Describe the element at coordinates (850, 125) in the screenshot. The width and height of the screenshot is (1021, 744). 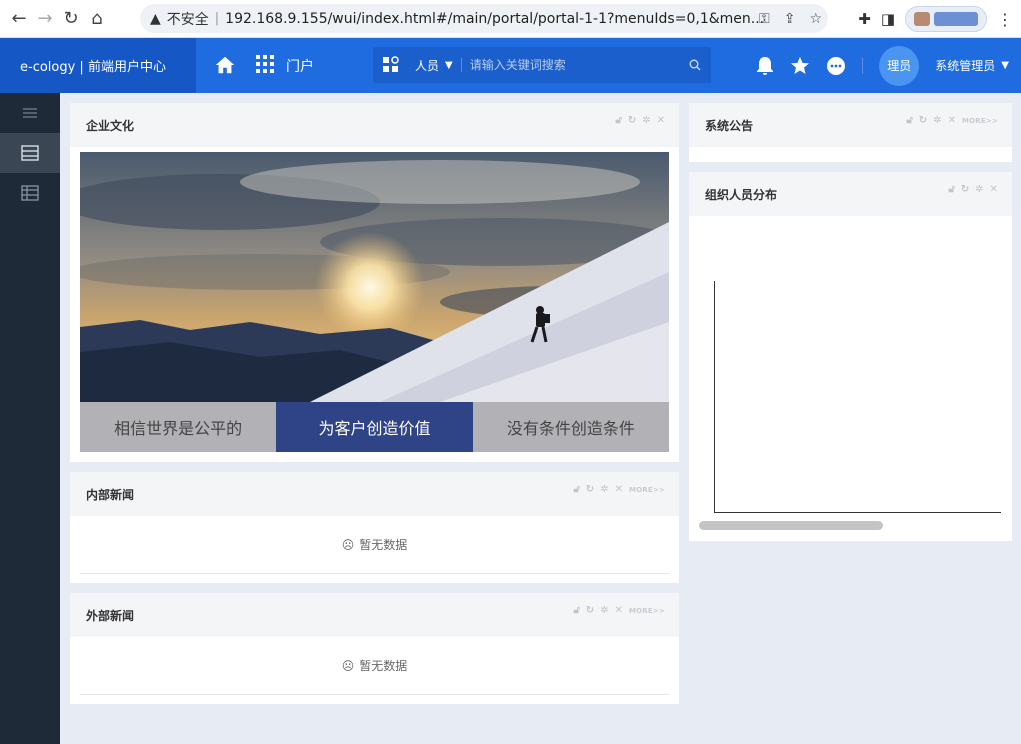
I see `announcement-header: 系统公告 🔓︎ ↻ ✲ ✕ MORE>>` at that location.